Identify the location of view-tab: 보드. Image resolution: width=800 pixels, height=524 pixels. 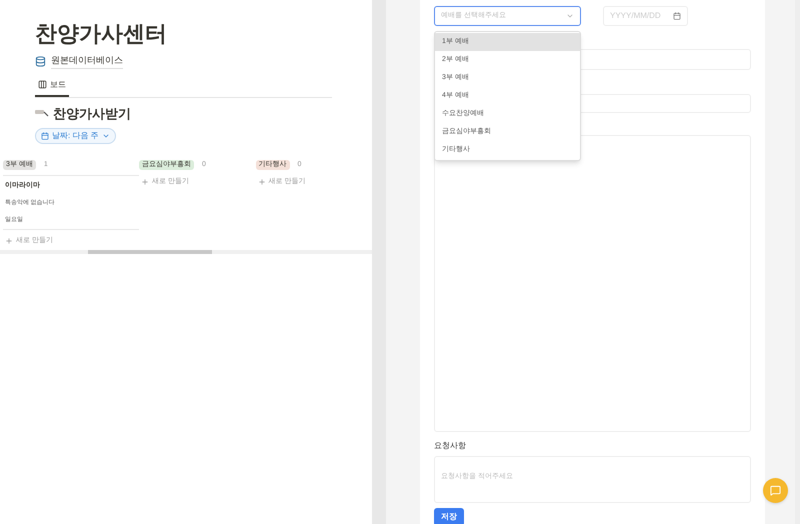
(52, 85).